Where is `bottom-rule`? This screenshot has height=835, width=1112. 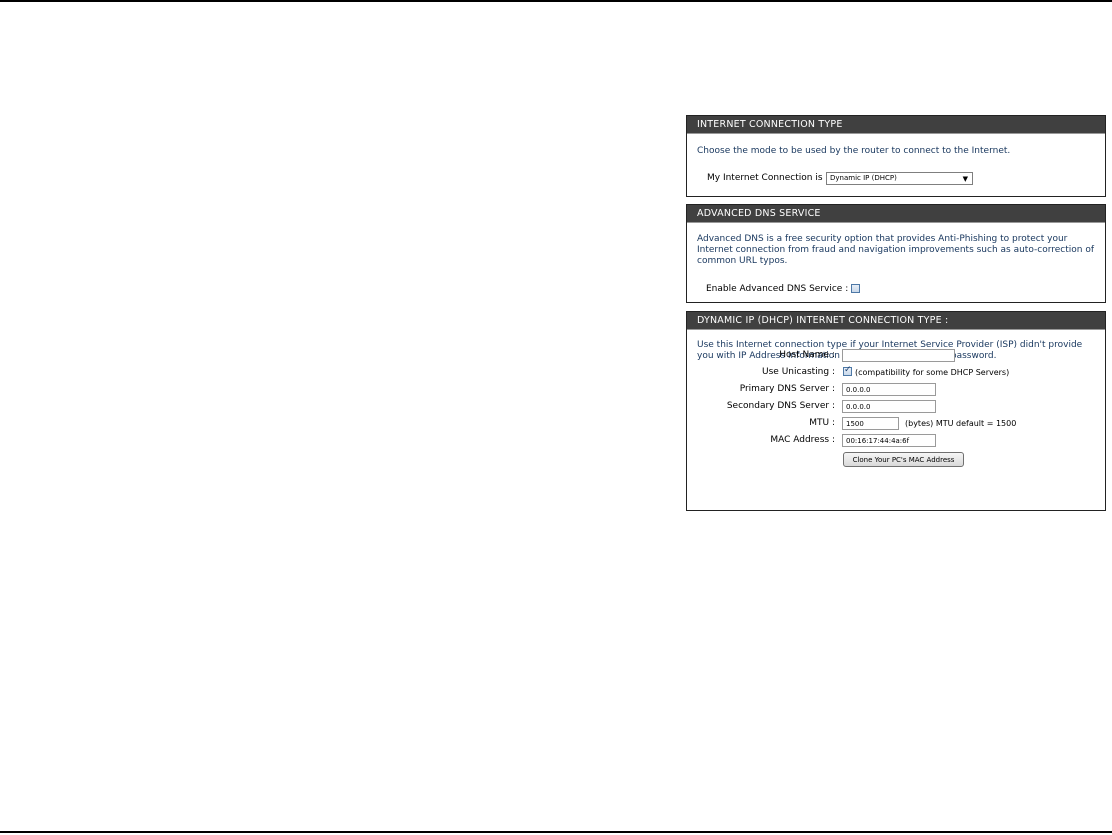
bottom-rule is located at coordinates (556, 832).